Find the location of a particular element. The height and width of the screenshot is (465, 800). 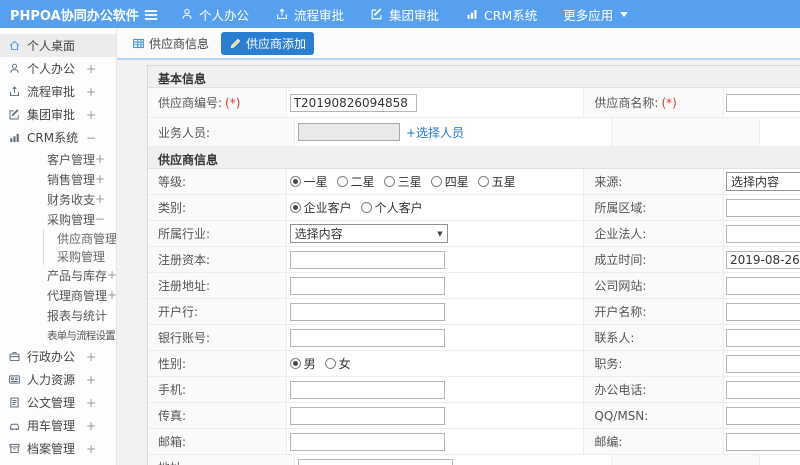

bank-account-input is located at coordinates (367, 337).